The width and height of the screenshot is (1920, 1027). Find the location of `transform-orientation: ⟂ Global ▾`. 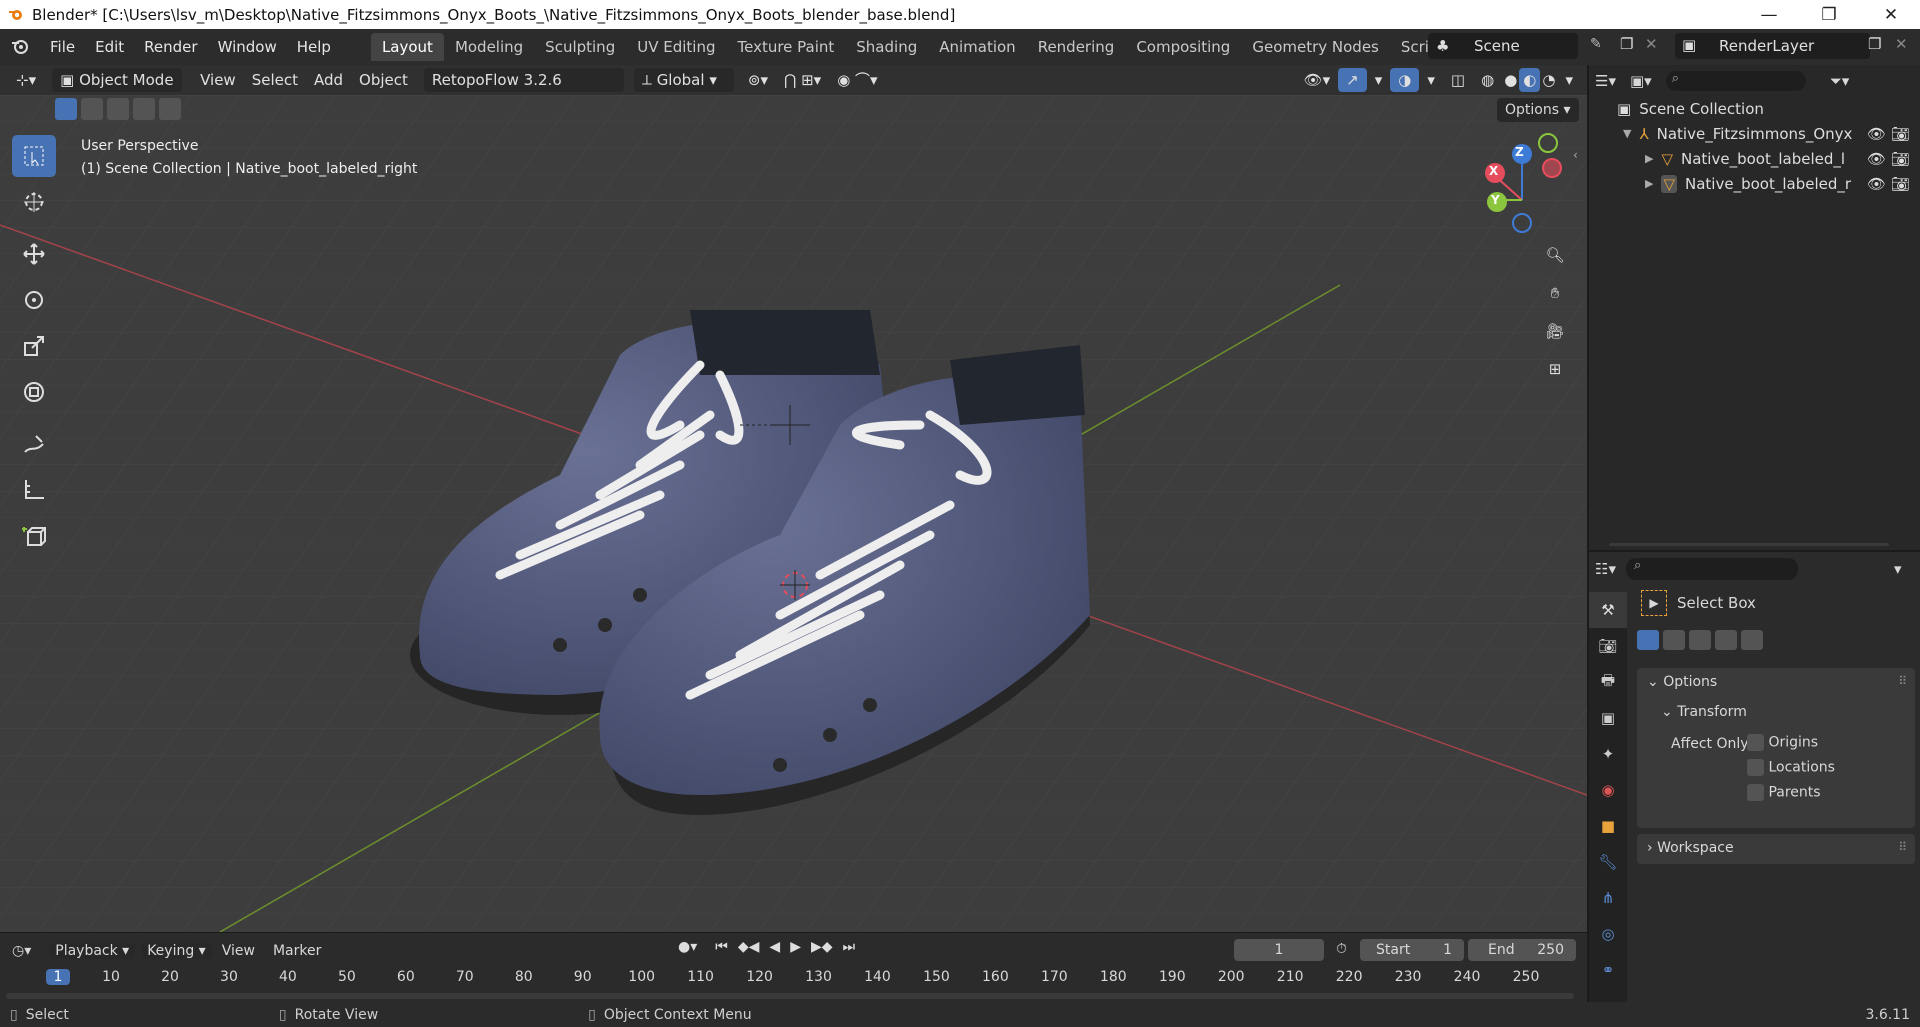

transform-orientation: ⟂ Global ▾ is located at coordinates (683, 80).